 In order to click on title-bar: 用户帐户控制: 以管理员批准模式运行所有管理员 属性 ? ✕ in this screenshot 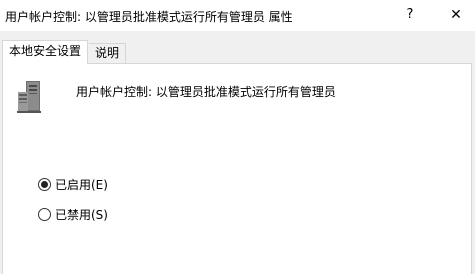, I will do `click(237, 15)`.